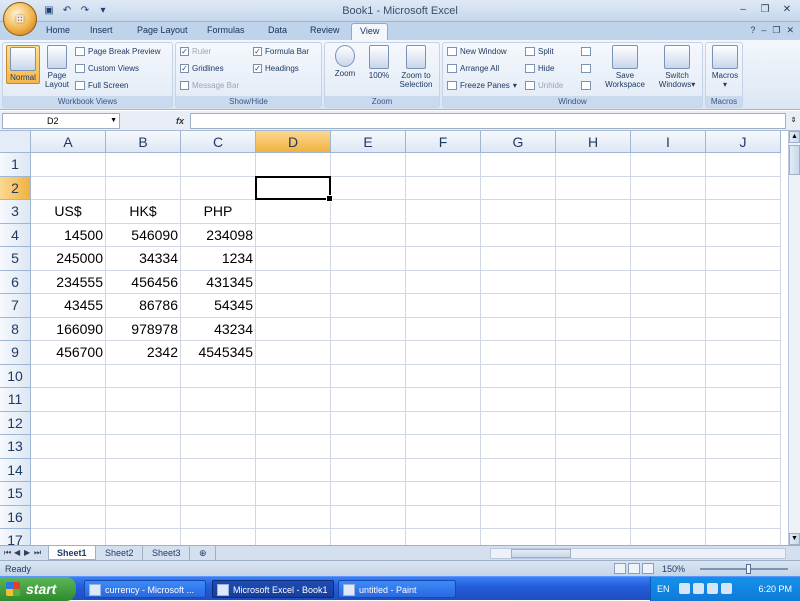  What do you see at coordinates (209, 85) in the screenshot?
I see `message-bar-checkbox: Message Bar` at bounding box center [209, 85].